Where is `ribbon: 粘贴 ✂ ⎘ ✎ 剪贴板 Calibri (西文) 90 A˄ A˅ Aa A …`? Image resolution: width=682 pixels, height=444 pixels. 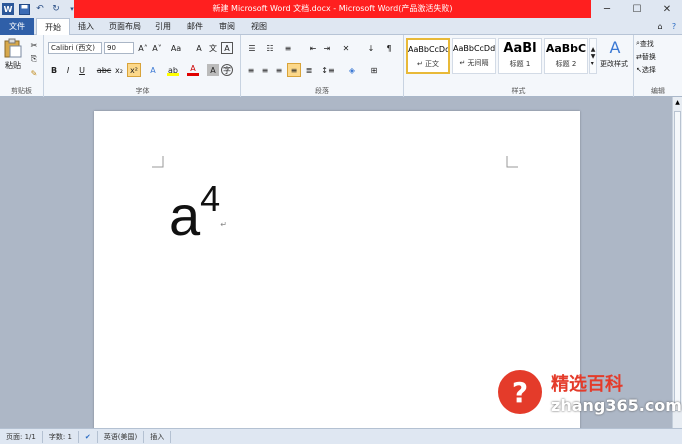
ribbon: 粘贴 ✂ ⎘ ✎ 剪贴板 Calibri (西文) 90 A˄ A˅ Aa A … is located at coordinates (341, 66).